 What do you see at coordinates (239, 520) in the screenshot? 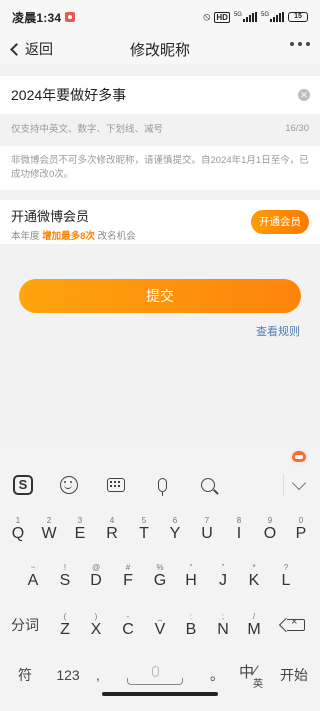
I see `key-sub: 8` at bounding box center [239, 520].